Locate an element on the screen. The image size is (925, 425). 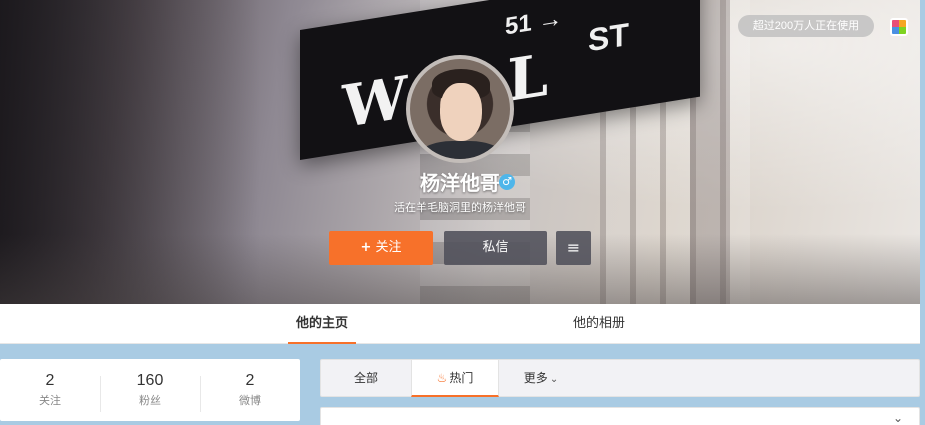
message-button-label: 私信 is located at coordinates (495, 247).